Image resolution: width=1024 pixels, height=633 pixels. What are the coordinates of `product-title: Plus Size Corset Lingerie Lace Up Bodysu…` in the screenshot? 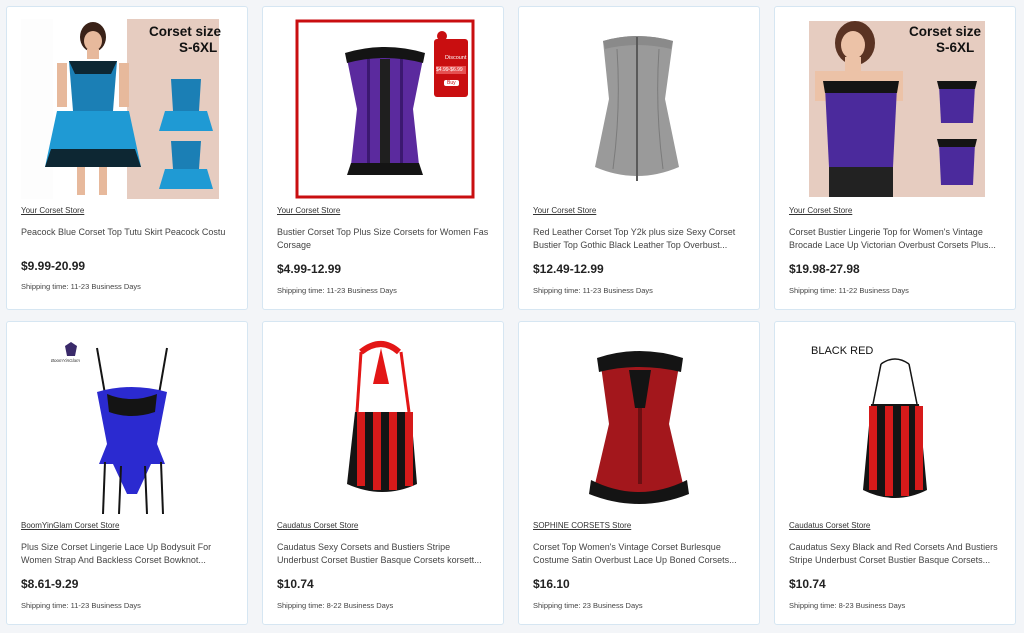 It's located at (129, 554).